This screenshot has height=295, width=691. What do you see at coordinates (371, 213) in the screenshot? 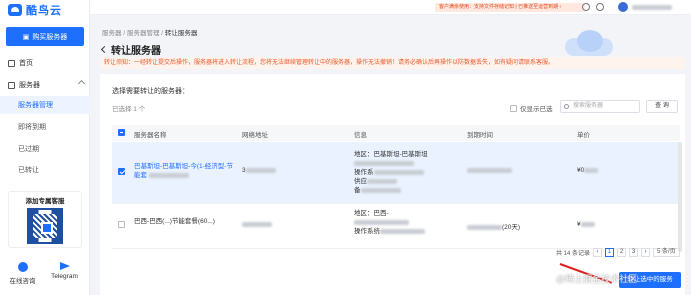
I see `info-region: 地区：巴西-` at bounding box center [371, 213].